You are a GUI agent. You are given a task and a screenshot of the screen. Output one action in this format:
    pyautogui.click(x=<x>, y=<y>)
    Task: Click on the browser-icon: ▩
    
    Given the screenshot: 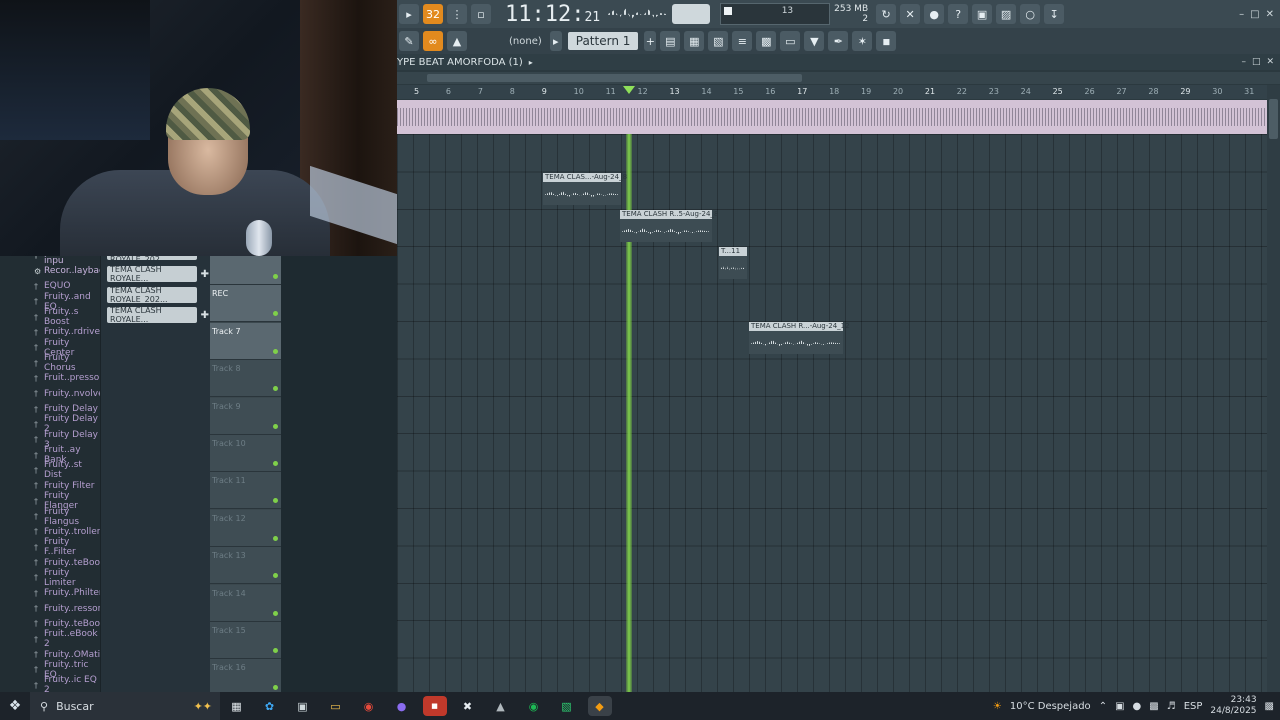 What is the action you would take?
    pyautogui.click(x=766, y=41)
    